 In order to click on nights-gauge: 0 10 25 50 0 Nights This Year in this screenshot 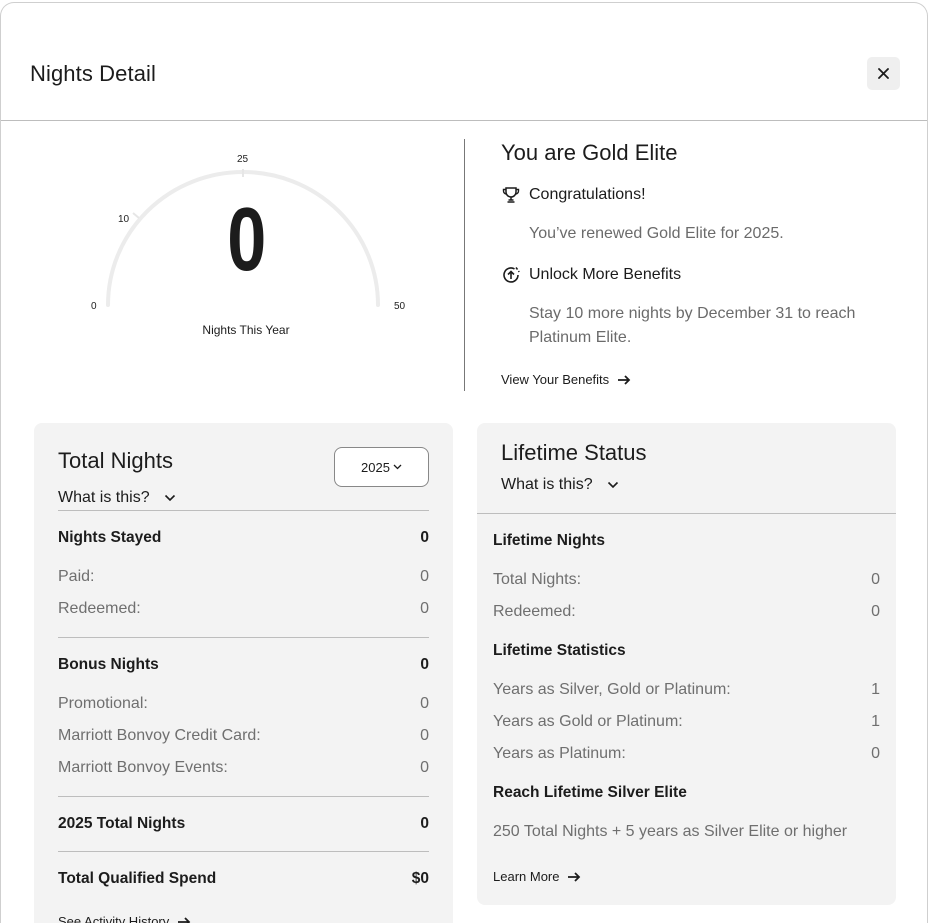, I will do `click(246, 251)`.